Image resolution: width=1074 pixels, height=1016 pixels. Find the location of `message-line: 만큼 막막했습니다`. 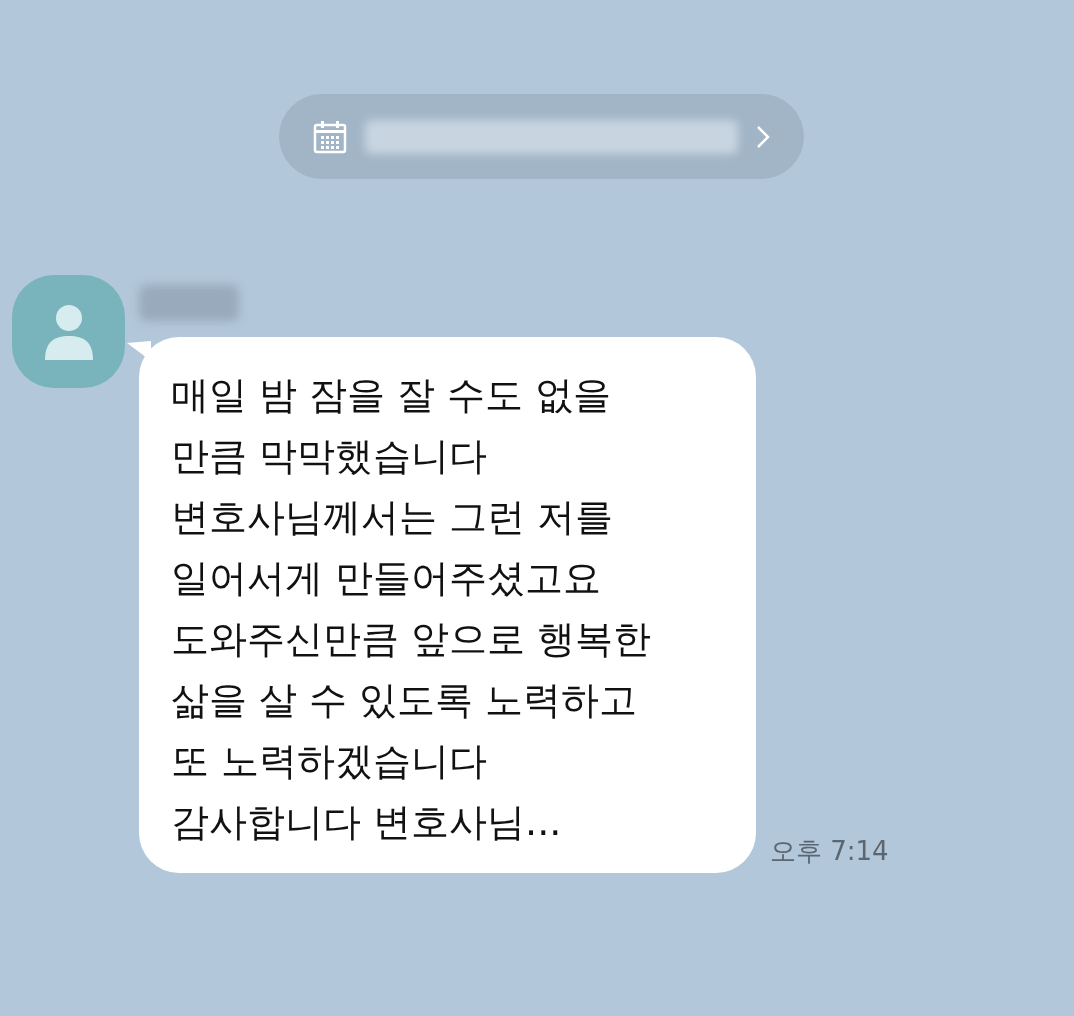

message-line: 만큼 막막했습니다 is located at coordinates (330, 456).